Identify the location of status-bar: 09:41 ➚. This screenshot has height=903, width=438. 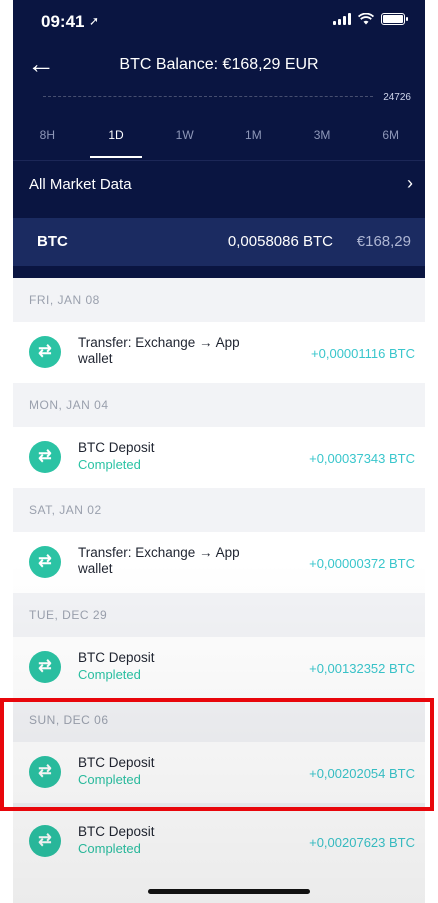
(219, 22).